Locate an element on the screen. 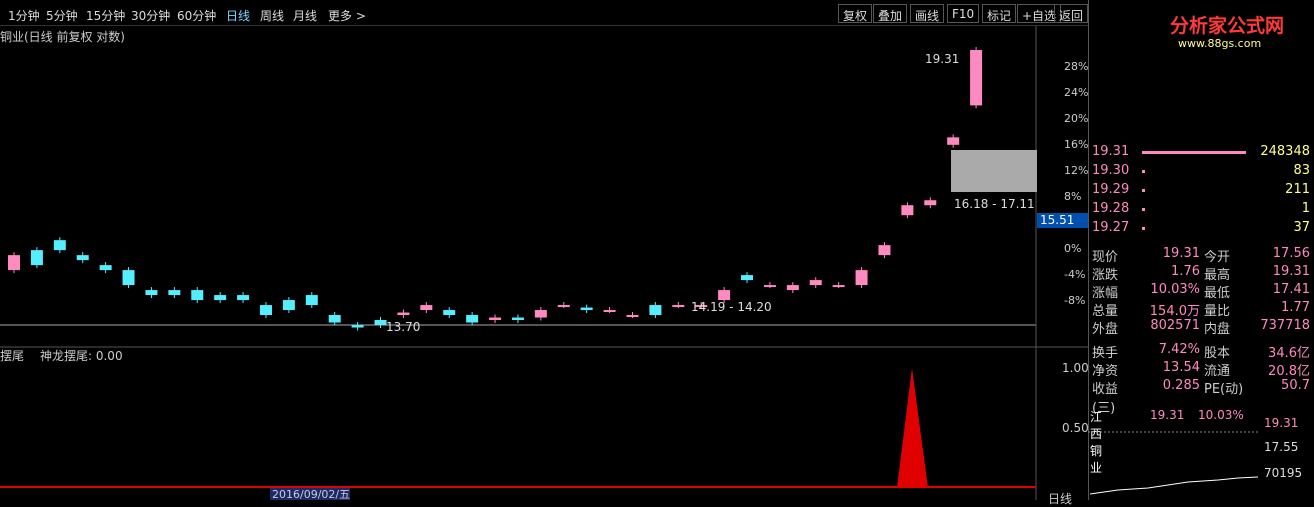 This screenshot has height=507, width=1314. tf-5min: 5分钟 is located at coordinates (62, 15).